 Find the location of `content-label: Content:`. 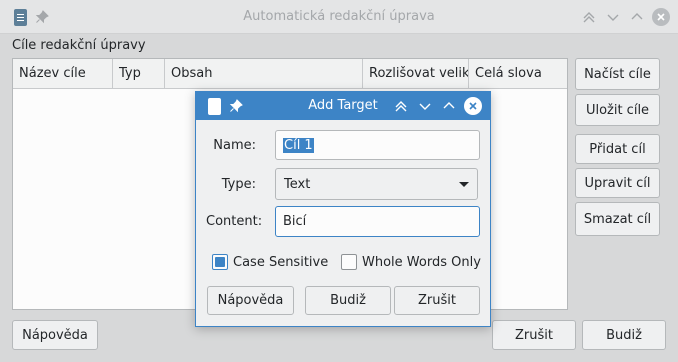

content-label: Content: is located at coordinates (234, 221).